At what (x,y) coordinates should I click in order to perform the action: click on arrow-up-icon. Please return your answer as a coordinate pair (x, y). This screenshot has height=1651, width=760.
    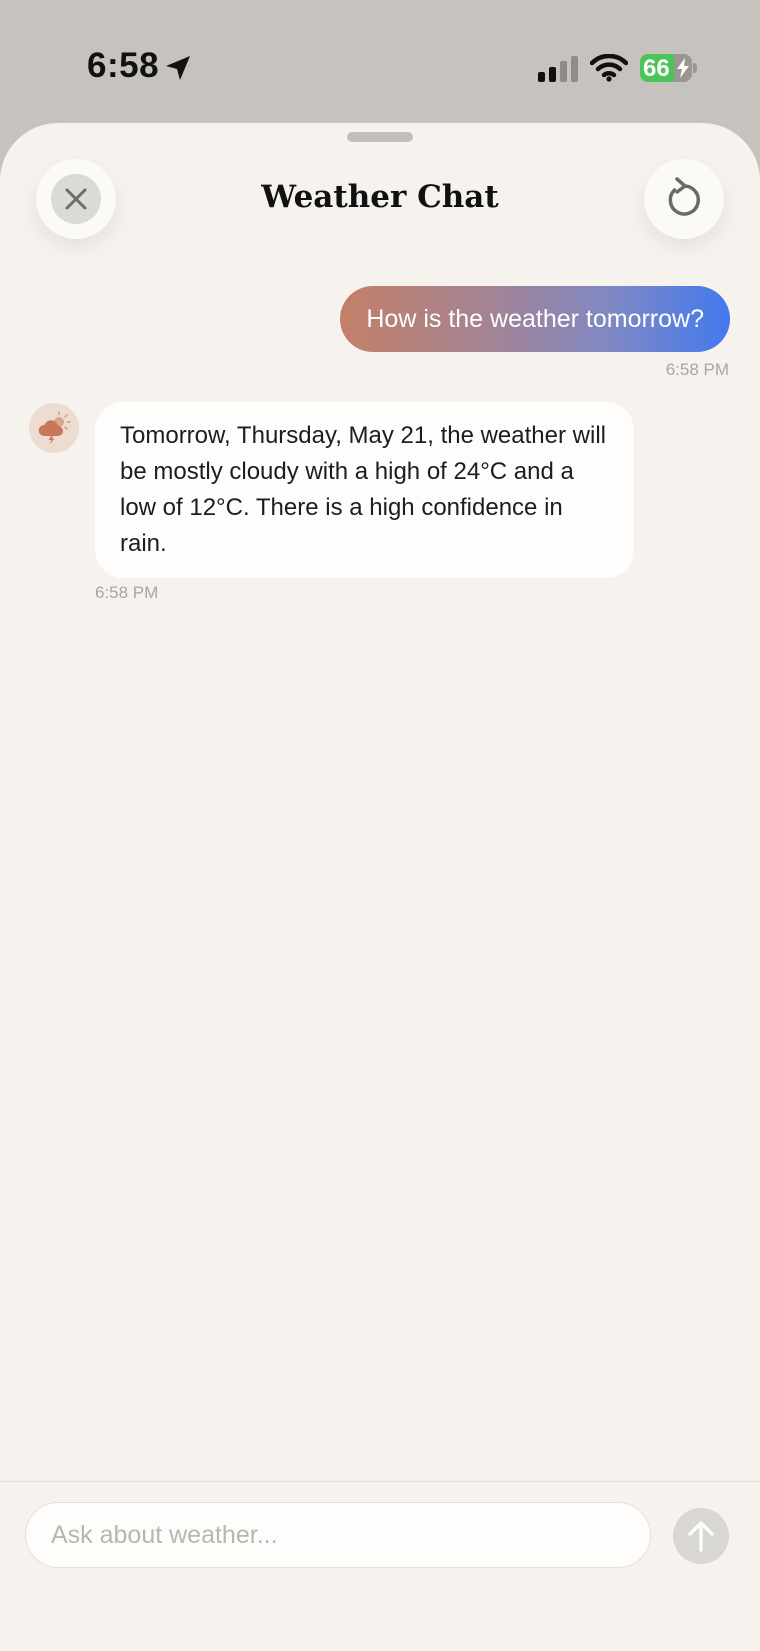
    Looking at the image, I should click on (701, 1536).